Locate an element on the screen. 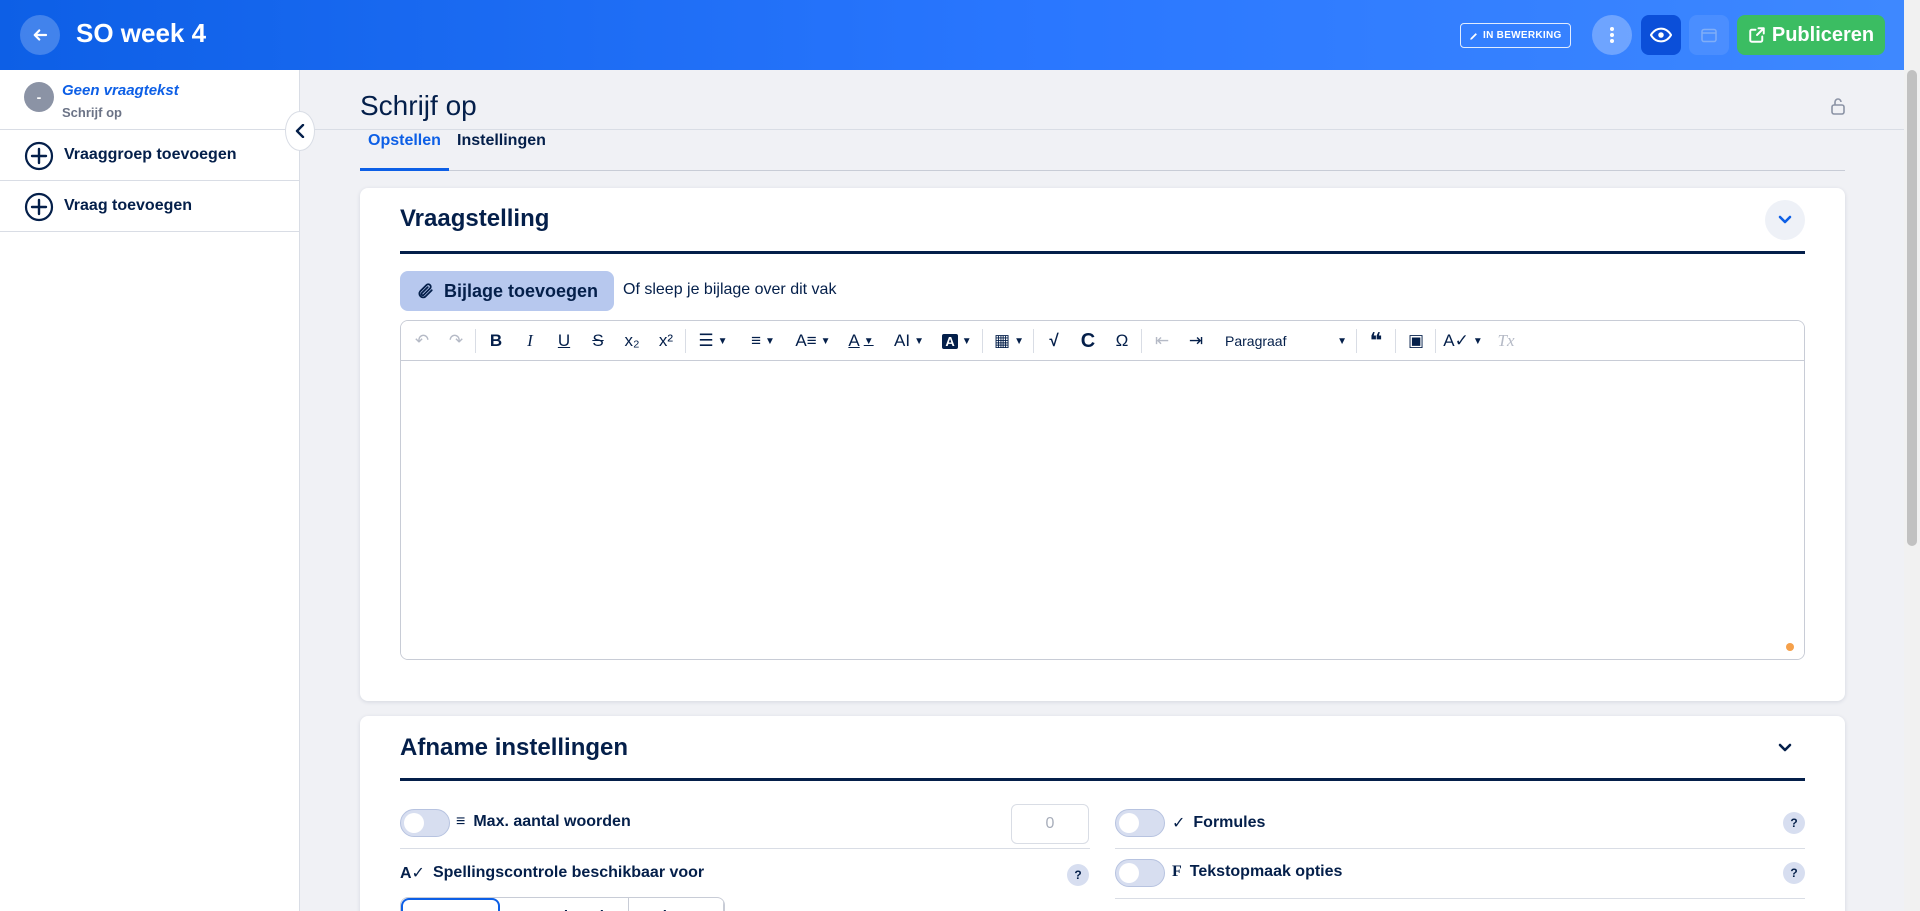 The image size is (1920, 911). formula-button: √ is located at coordinates (1054, 341).